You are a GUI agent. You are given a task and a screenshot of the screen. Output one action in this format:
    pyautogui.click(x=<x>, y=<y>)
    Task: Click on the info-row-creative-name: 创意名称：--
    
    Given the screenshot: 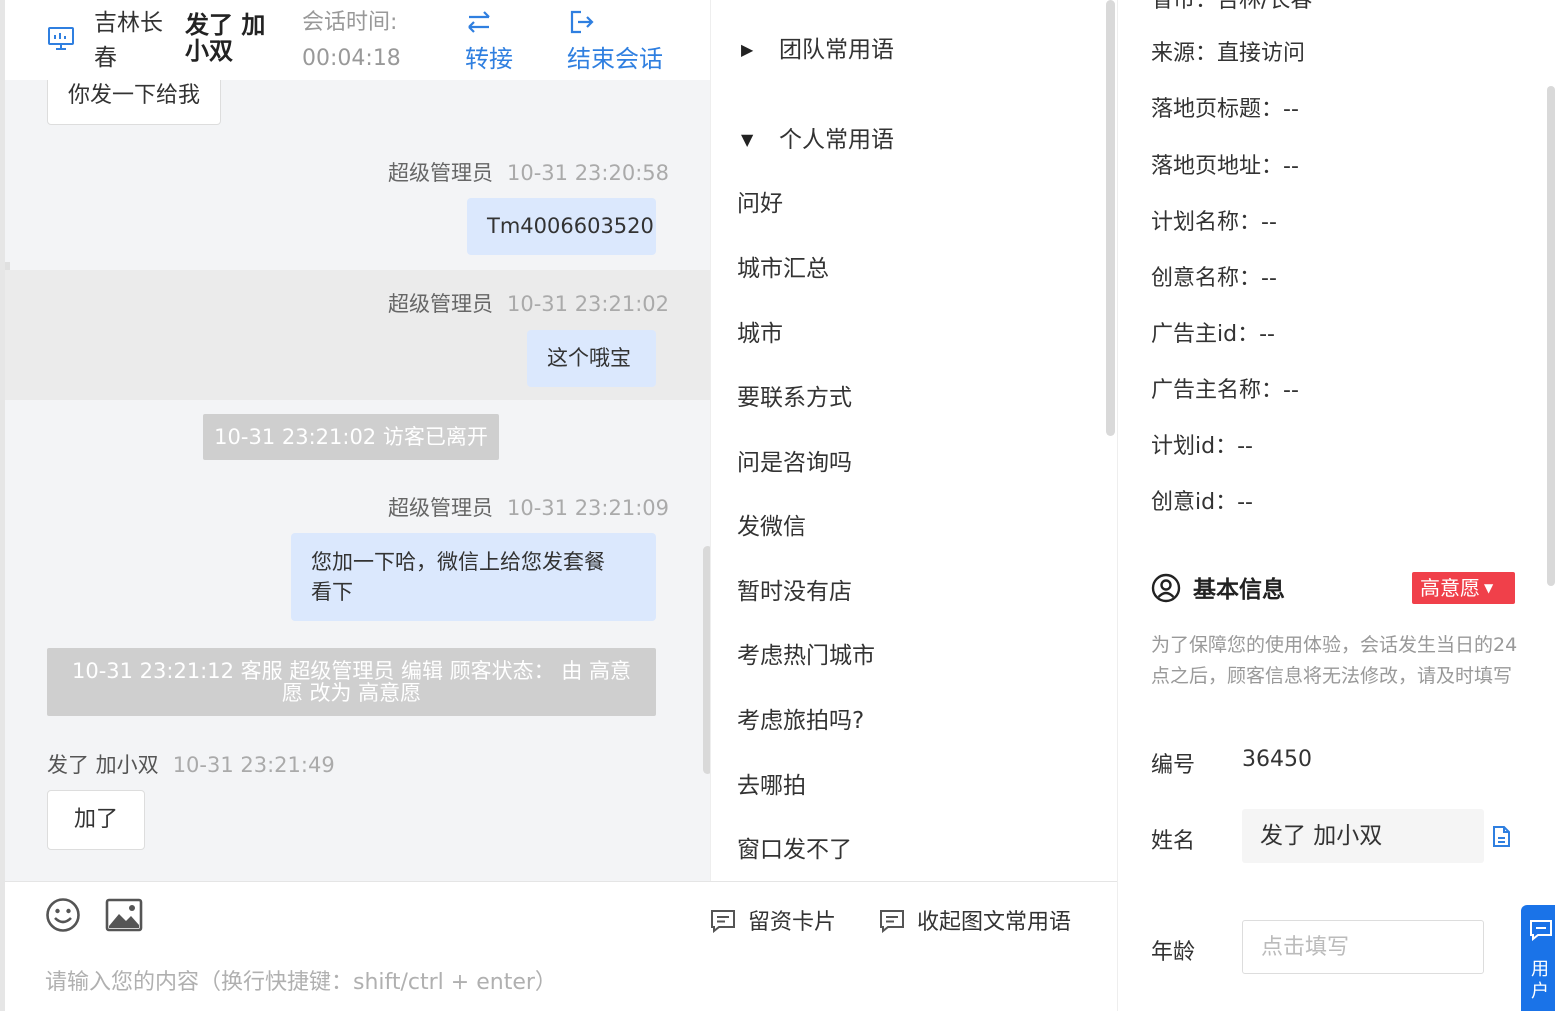 What is the action you would take?
    pyautogui.click(x=1214, y=278)
    